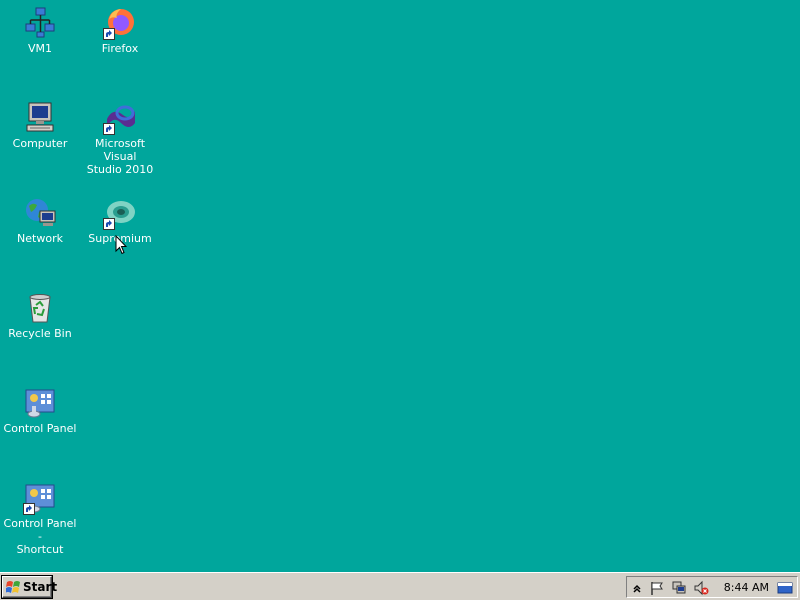 The image size is (800, 600). I want to click on desktop-icon-visual-studio: Microsoft Visual Studio 2010, so click(120, 138).